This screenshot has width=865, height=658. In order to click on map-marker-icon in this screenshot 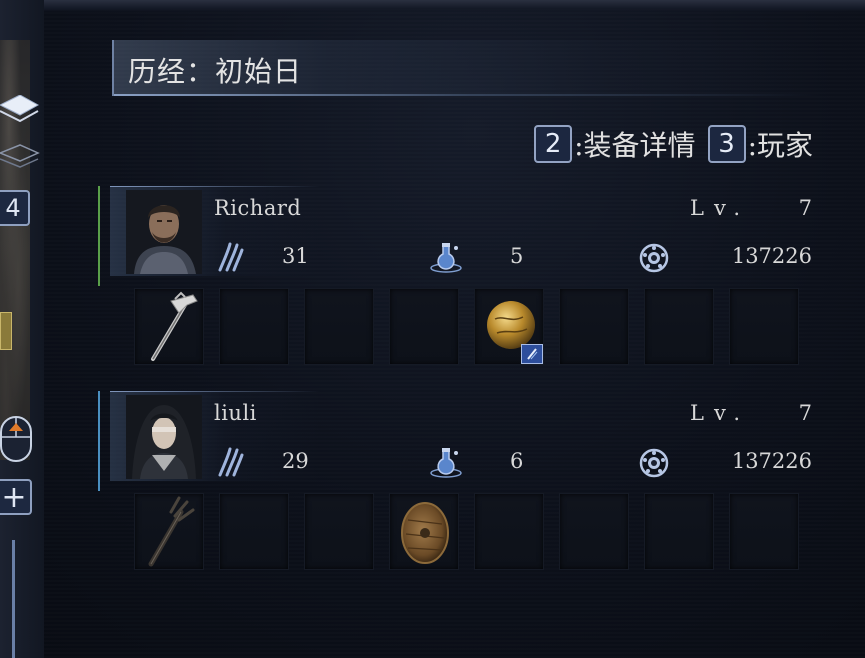, I will do `click(6, 331)`.